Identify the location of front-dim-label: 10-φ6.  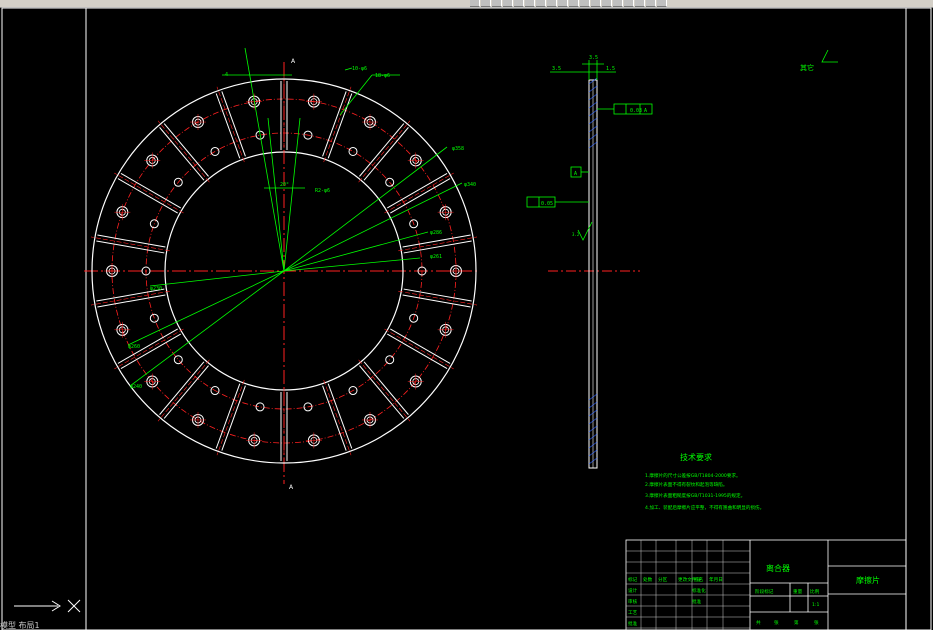
(359, 69).